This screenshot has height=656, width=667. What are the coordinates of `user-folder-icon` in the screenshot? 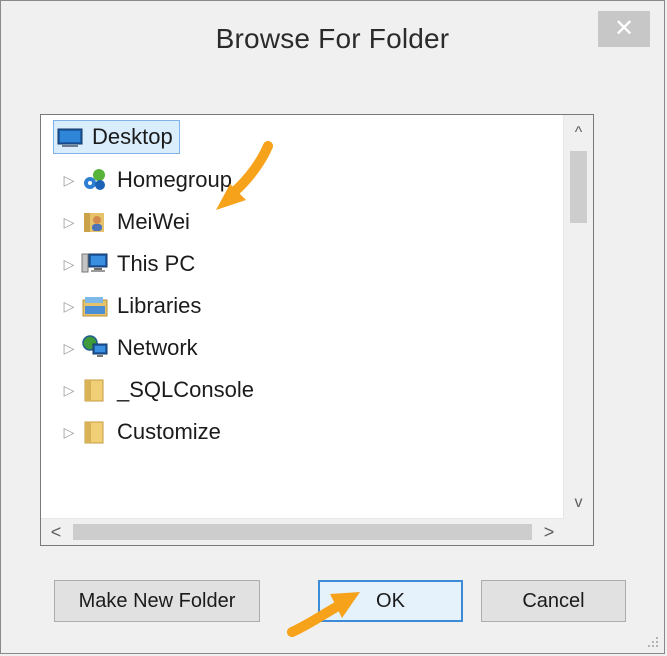 It's located at (95, 222).